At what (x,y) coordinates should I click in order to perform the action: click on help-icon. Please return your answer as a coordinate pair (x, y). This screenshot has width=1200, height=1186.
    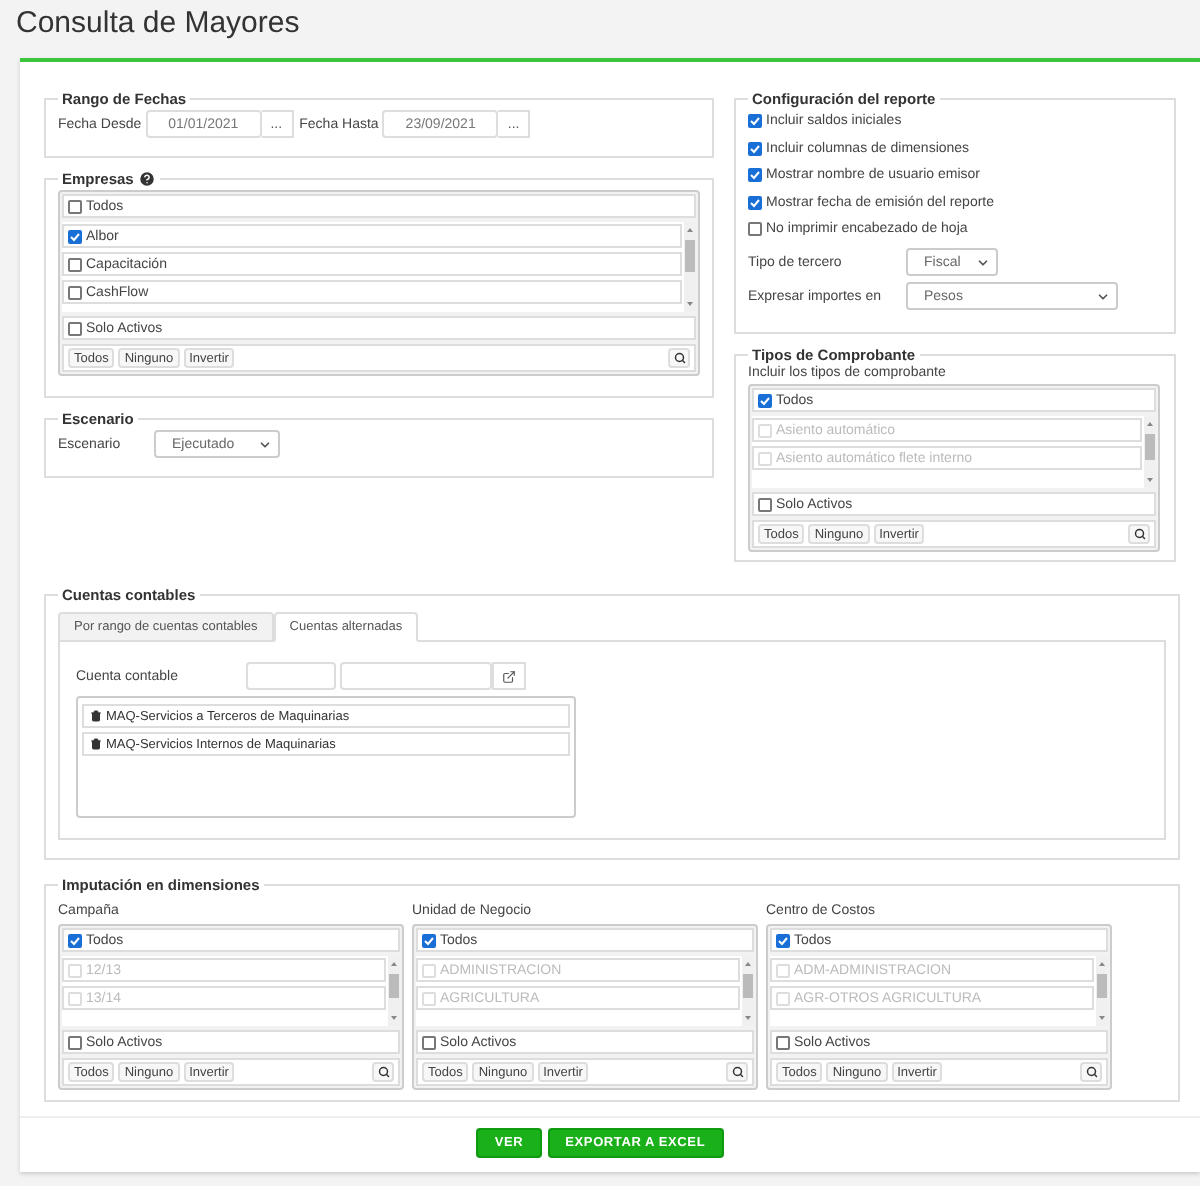
    Looking at the image, I should click on (146, 179).